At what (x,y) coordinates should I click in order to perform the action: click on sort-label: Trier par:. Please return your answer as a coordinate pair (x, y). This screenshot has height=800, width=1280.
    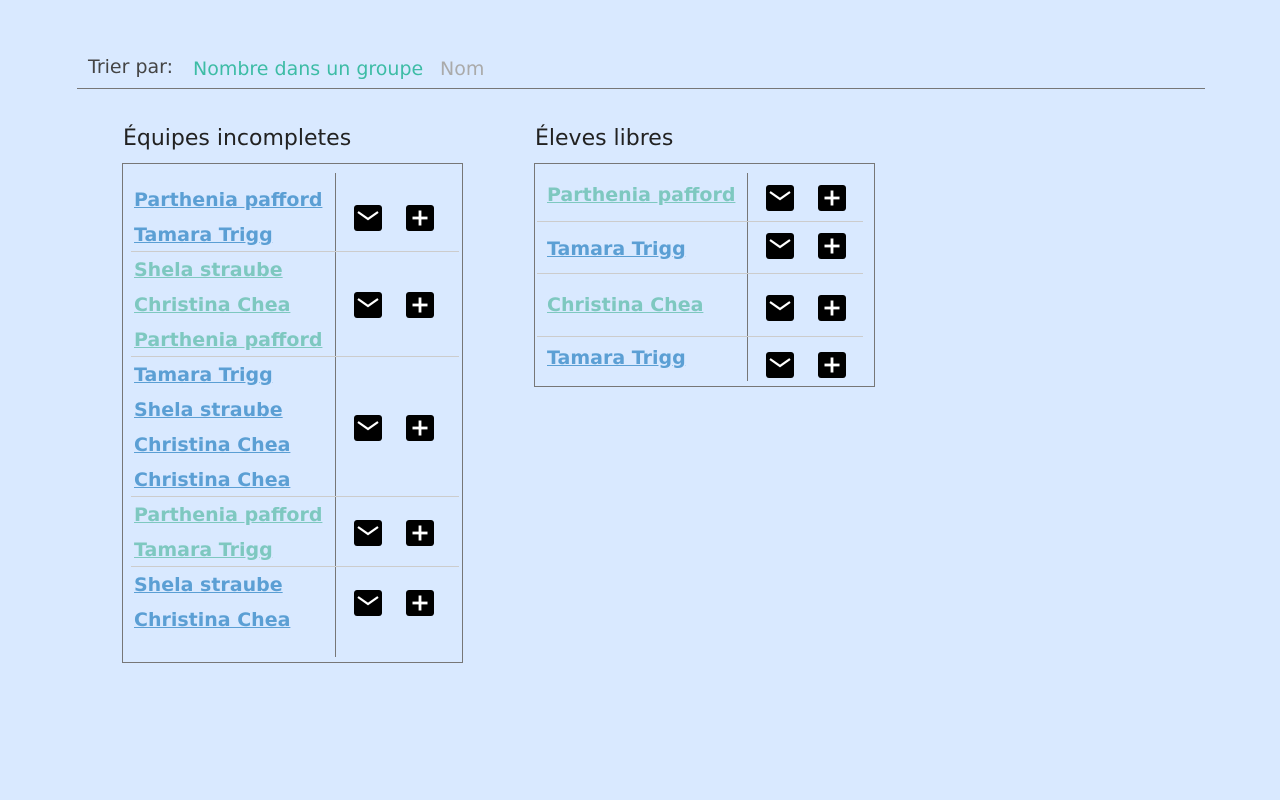
    Looking at the image, I should click on (131, 67).